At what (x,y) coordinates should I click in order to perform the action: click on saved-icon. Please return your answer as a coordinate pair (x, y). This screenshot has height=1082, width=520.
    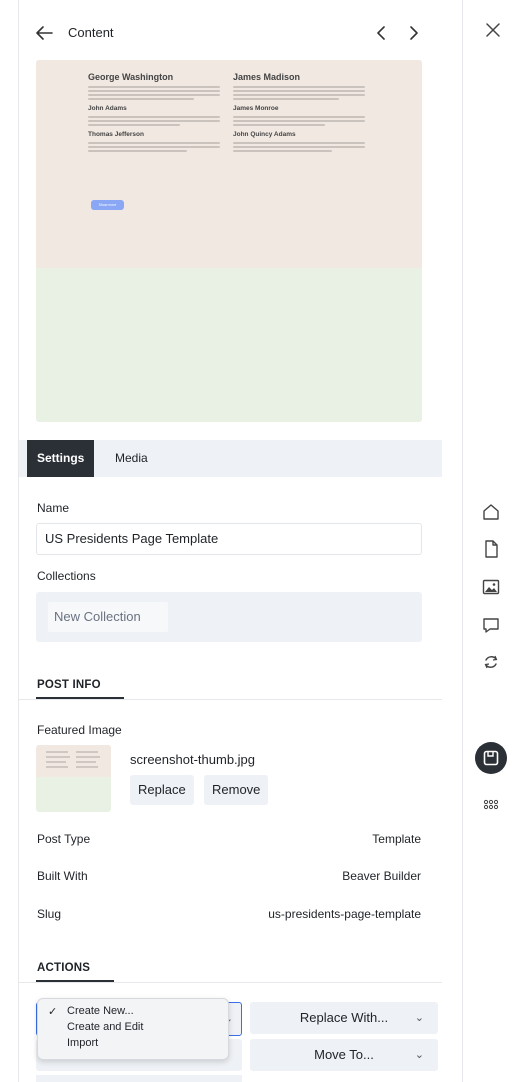
    Looking at the image, I should click on (491, 758).